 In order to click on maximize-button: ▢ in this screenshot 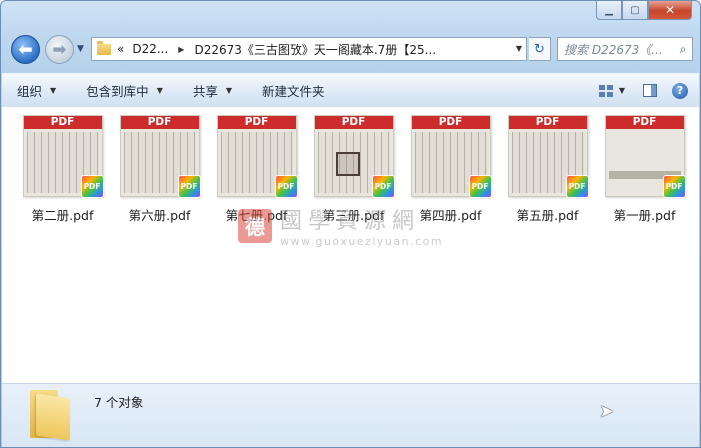, I will do `click(635, 10)`.